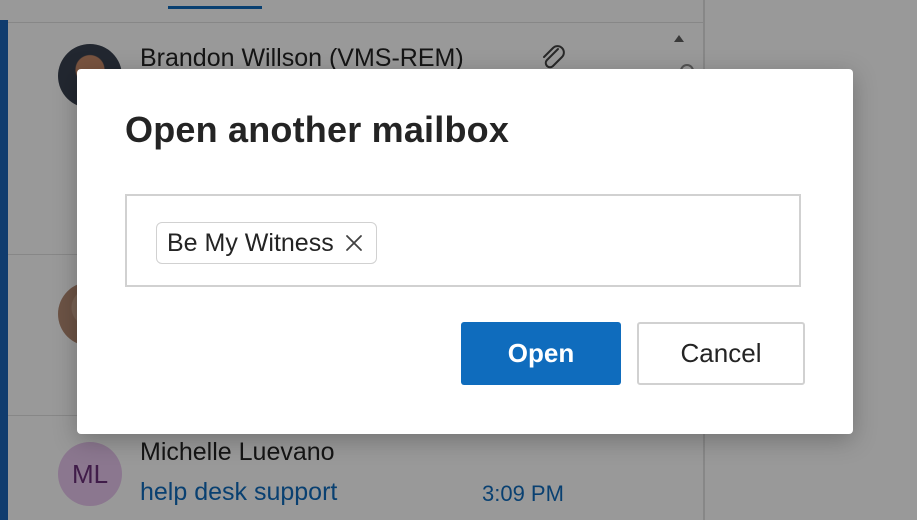 This screenshot has width=917, height=520. Describe the element at coordinates (250, 242) in the screenshot. I see `mailbox-chip-label: Be My Witness` at that location.